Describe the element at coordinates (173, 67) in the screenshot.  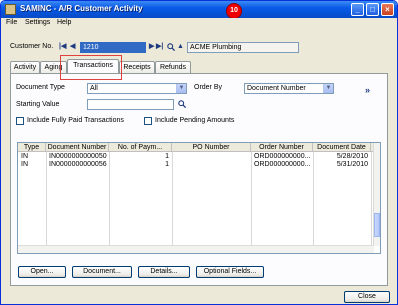
I see `tab-refunds: Refunds` at that location.